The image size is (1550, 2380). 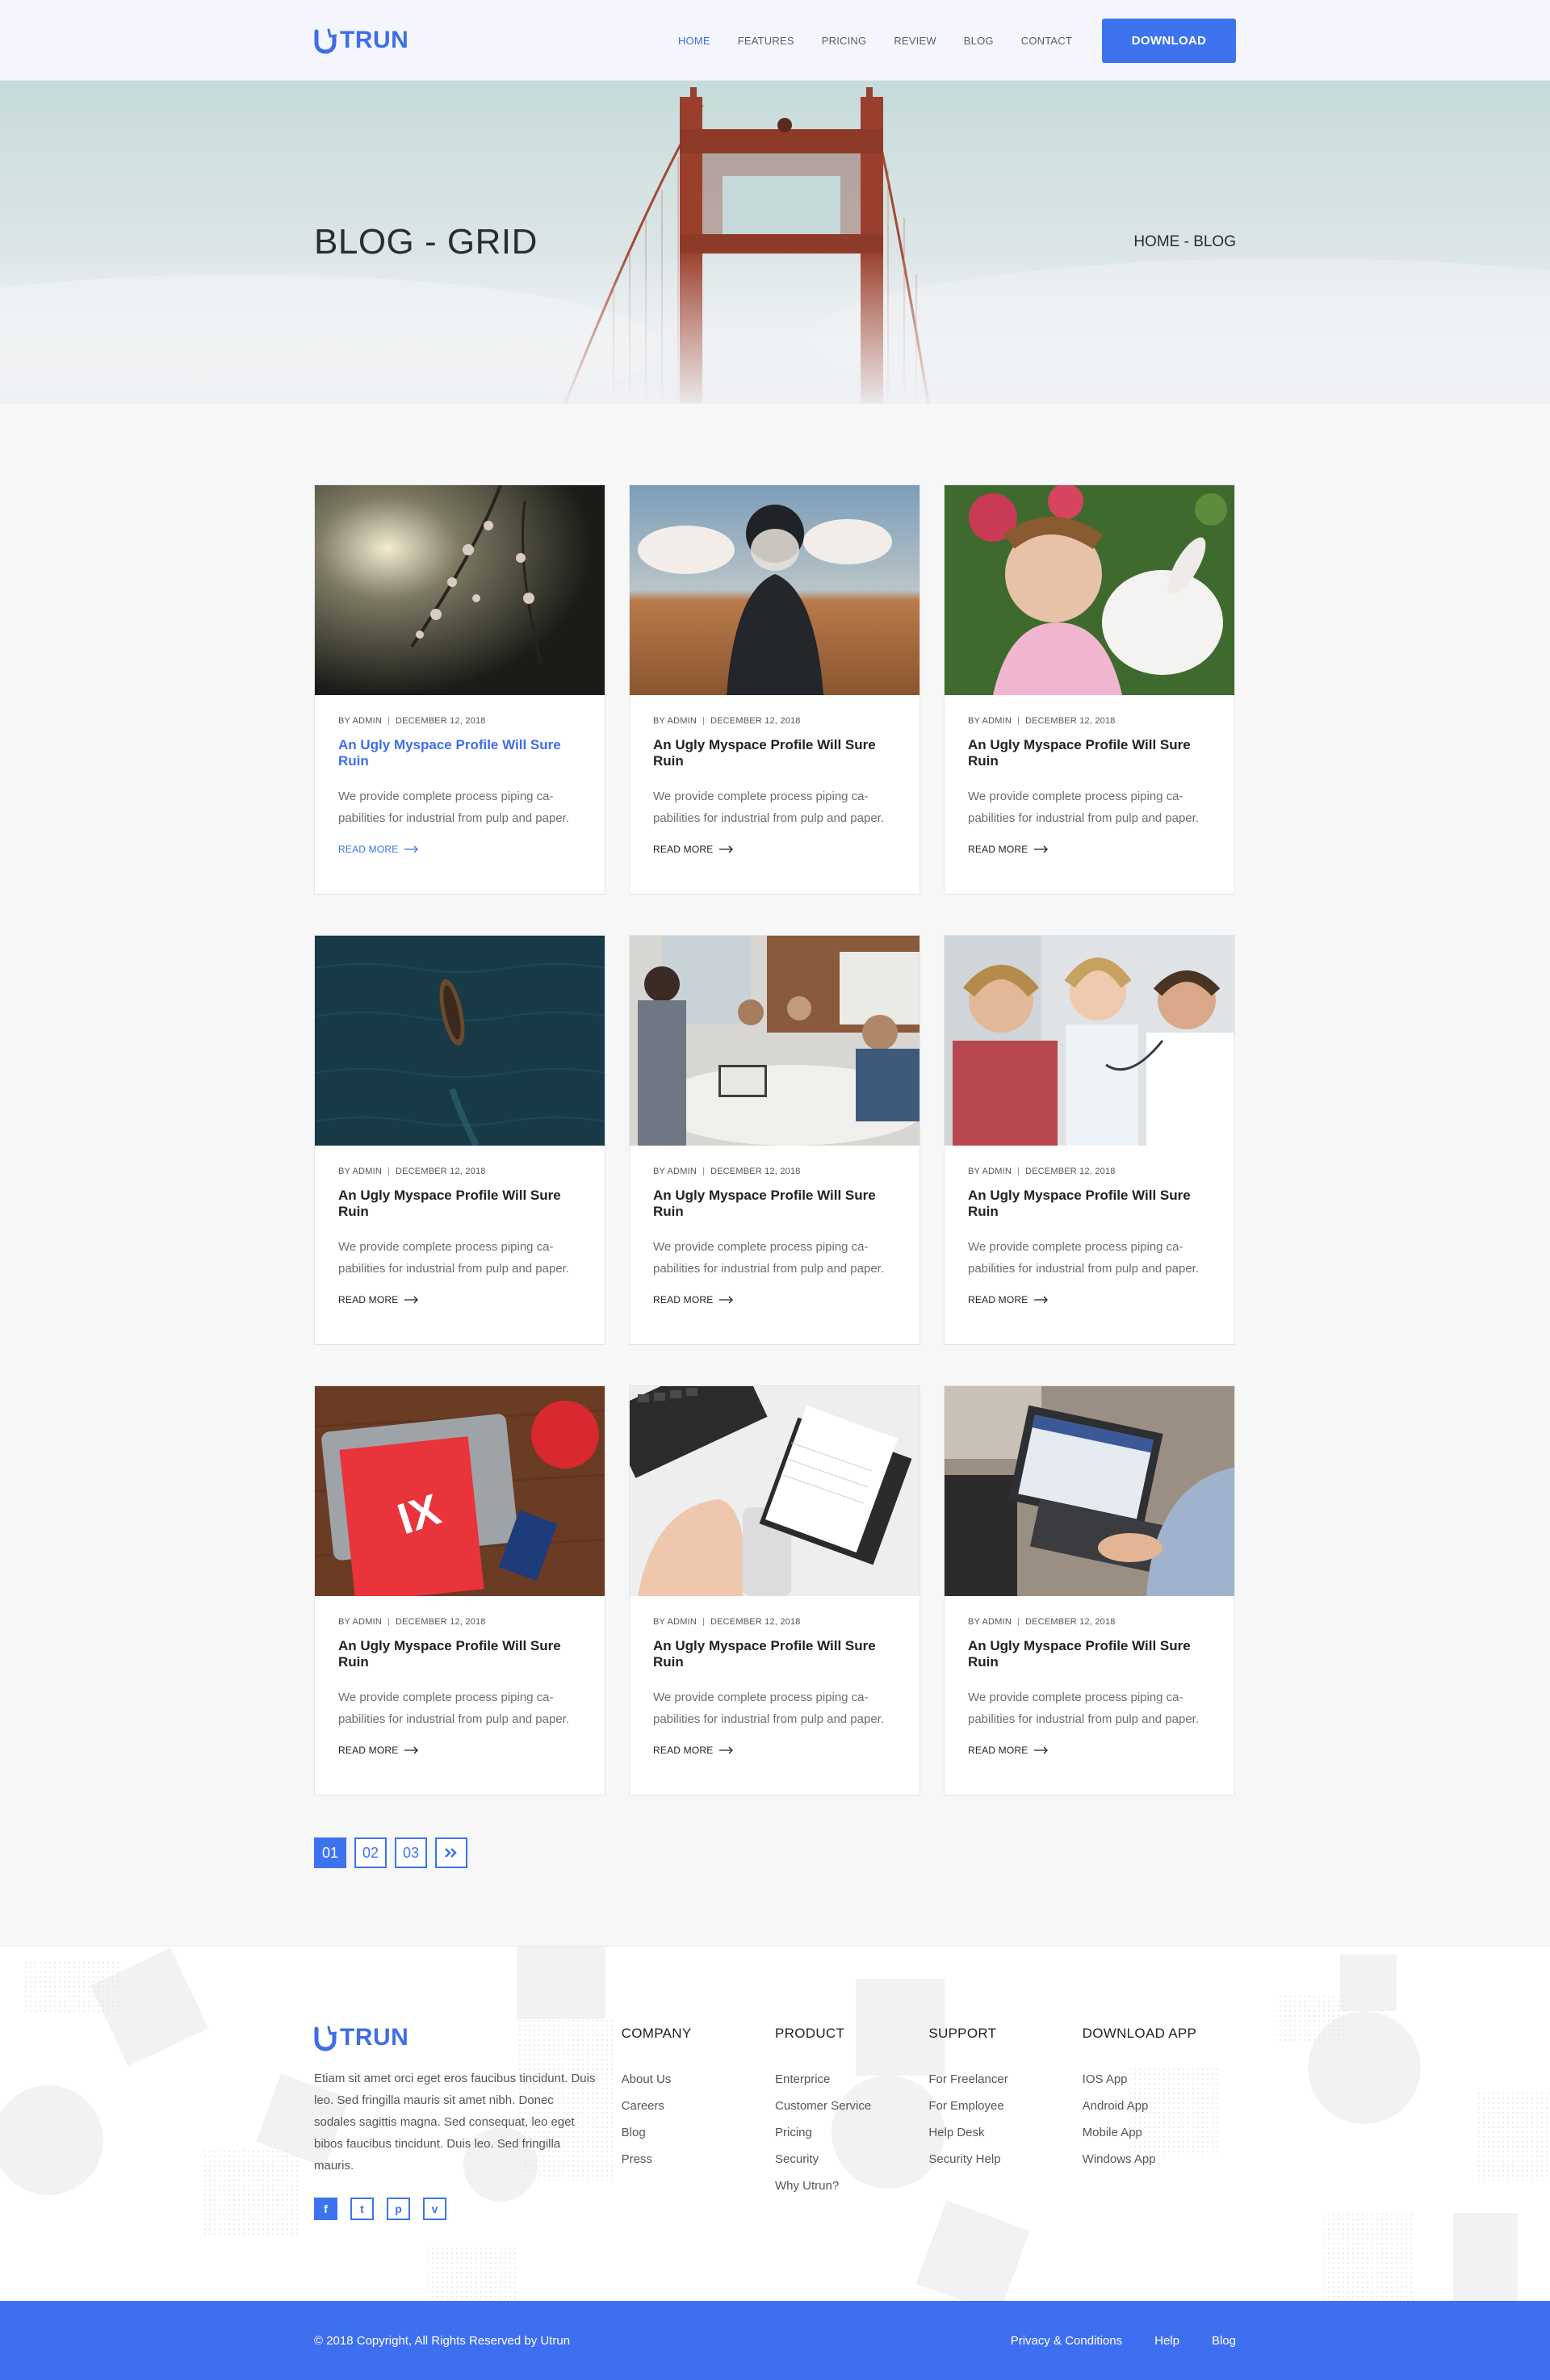 I want to click on footer-link: Blog, so click(x=698, y=2132).